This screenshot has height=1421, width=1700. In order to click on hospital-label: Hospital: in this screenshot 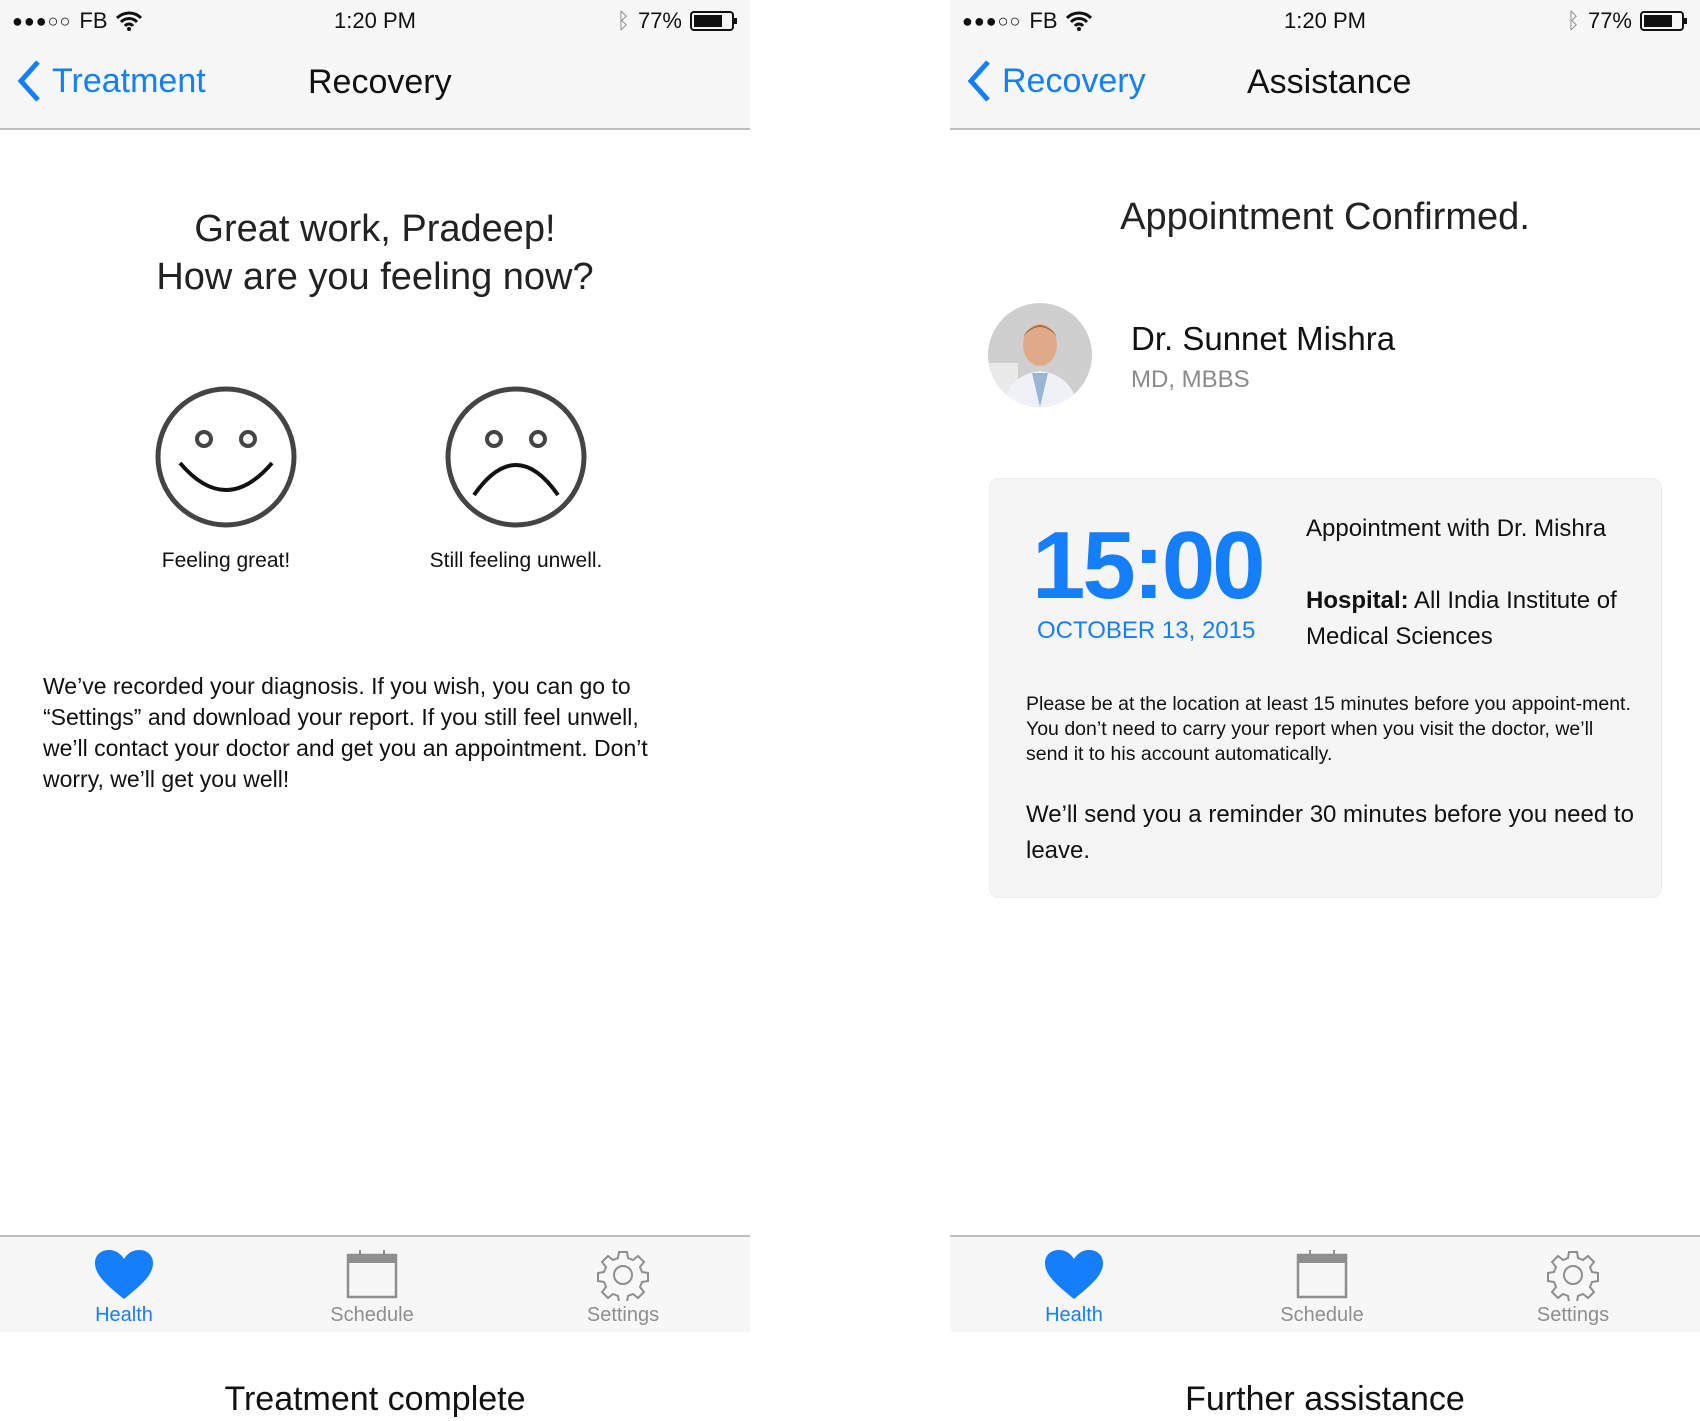, I will do `click(1357, 600)`.